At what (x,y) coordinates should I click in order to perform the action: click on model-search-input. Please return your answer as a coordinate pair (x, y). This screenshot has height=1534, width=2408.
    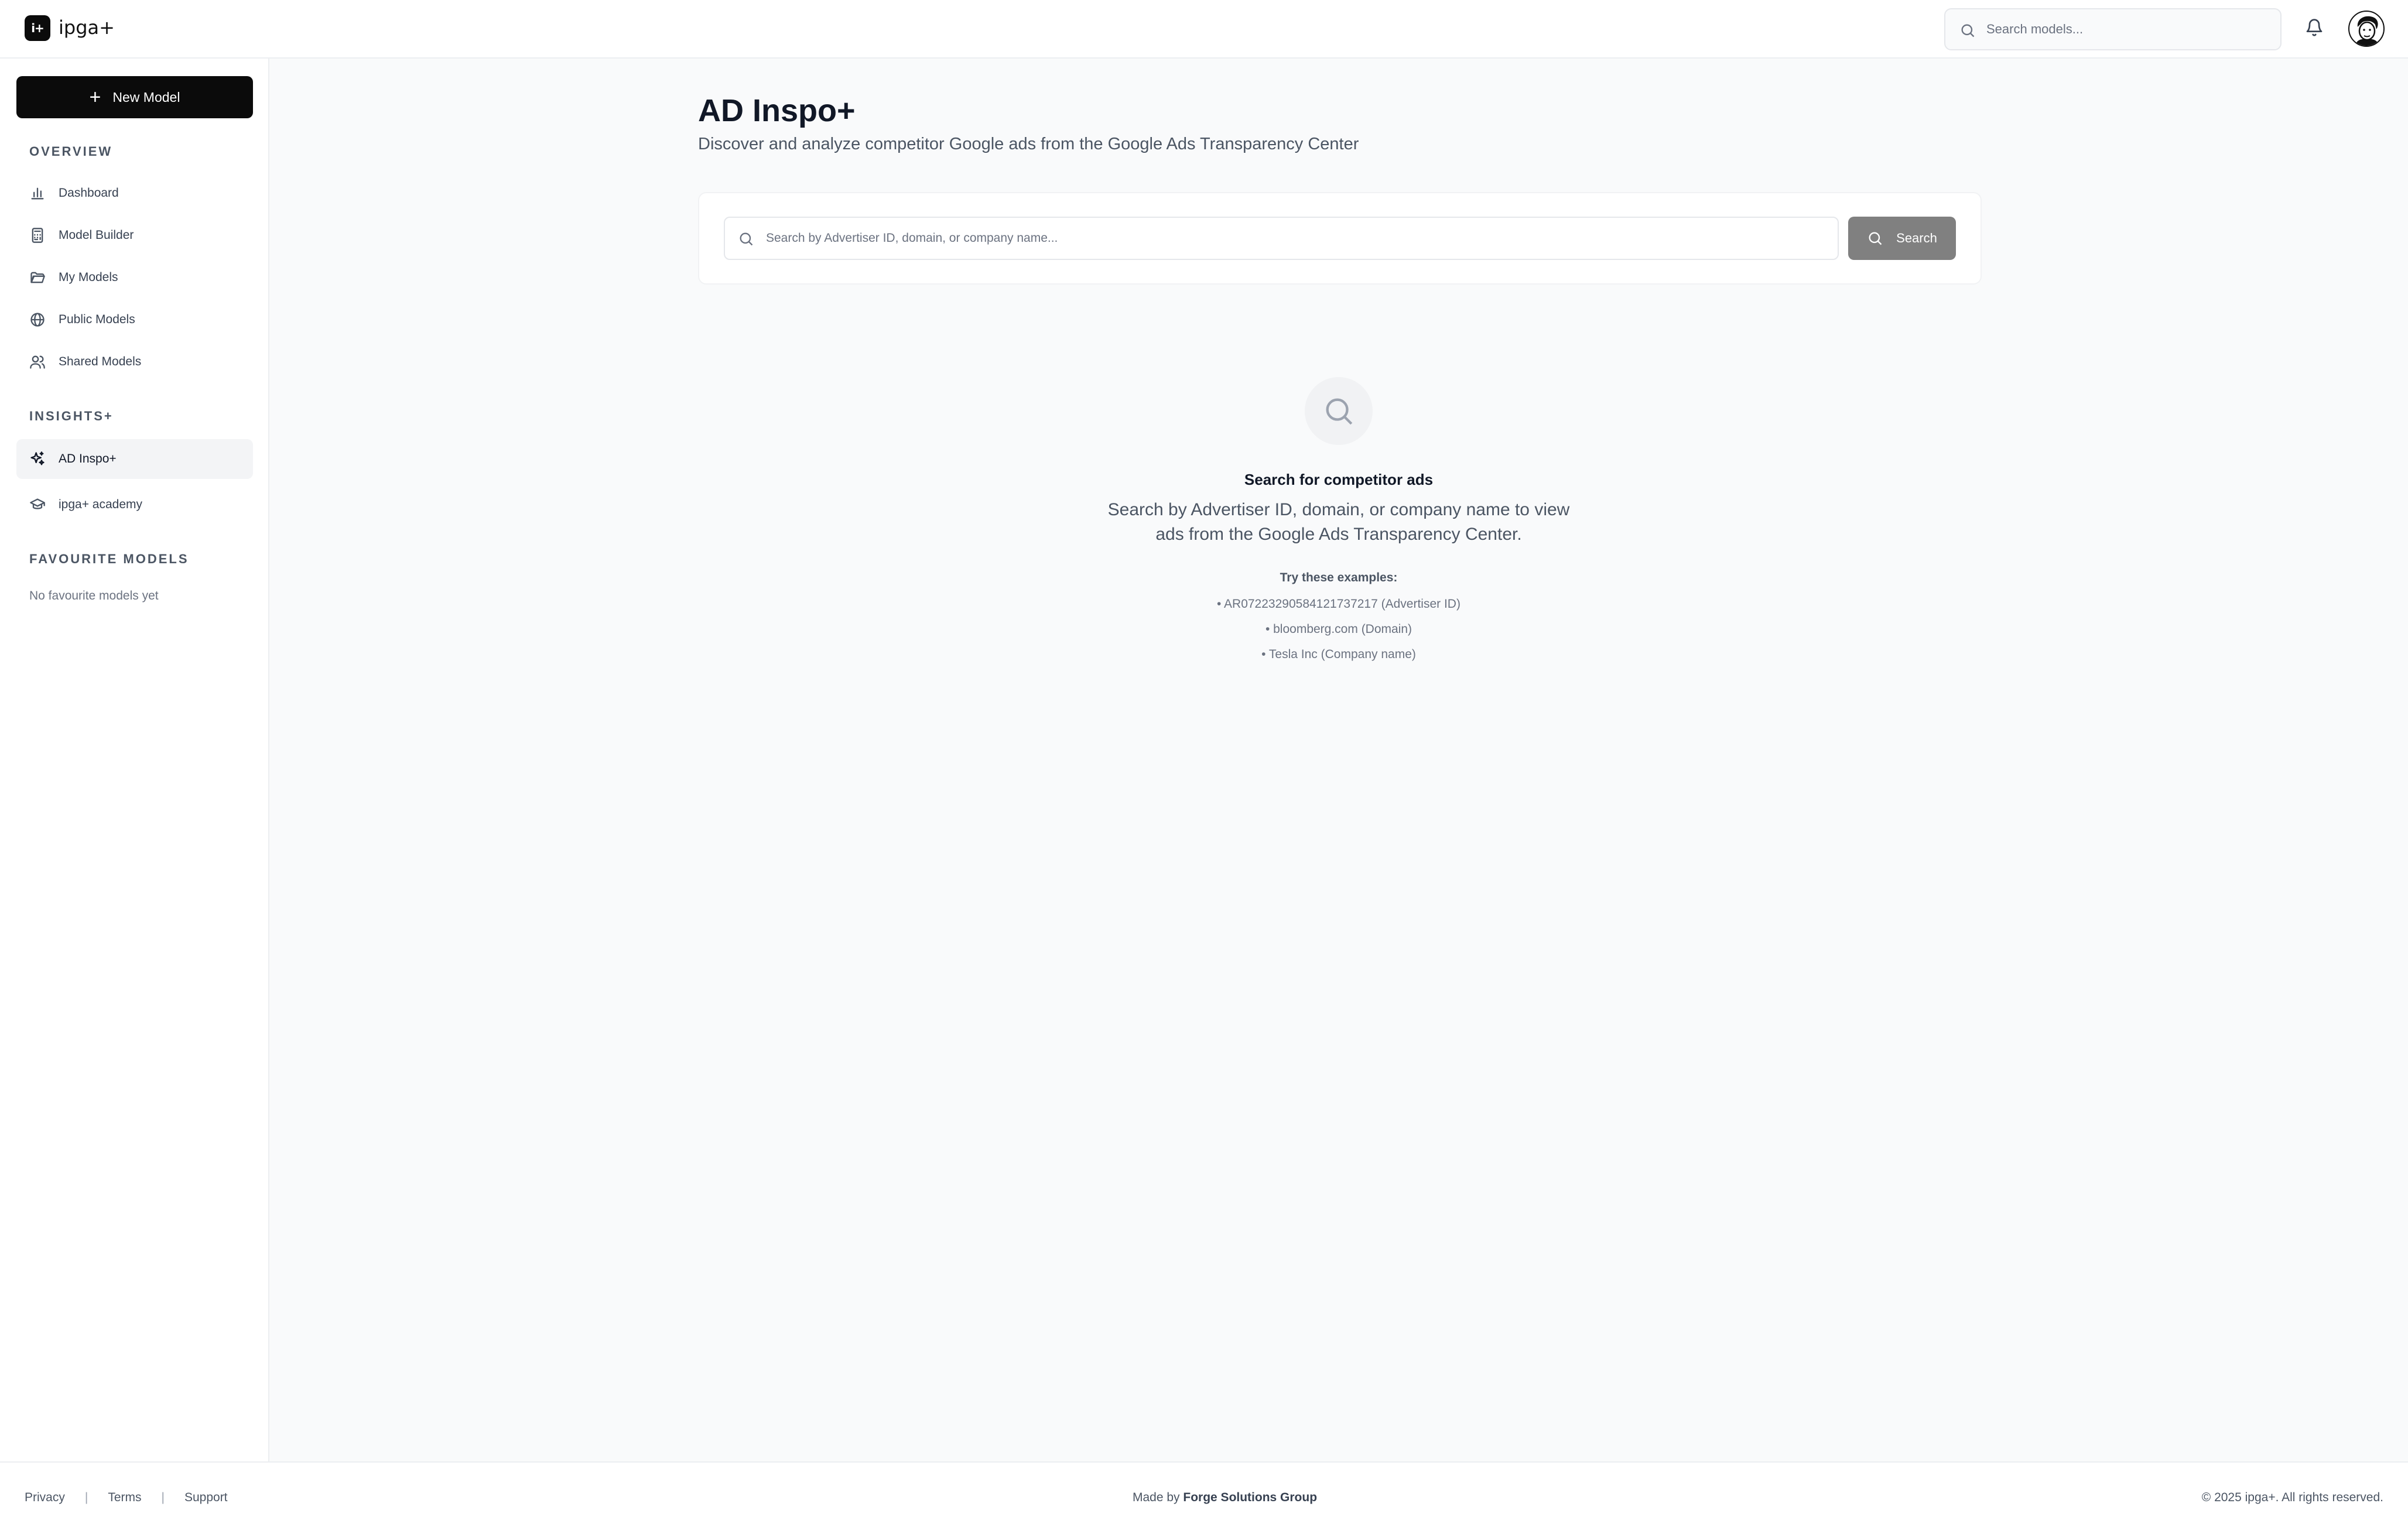
    Looking at the image, I should click on (2129, 29).